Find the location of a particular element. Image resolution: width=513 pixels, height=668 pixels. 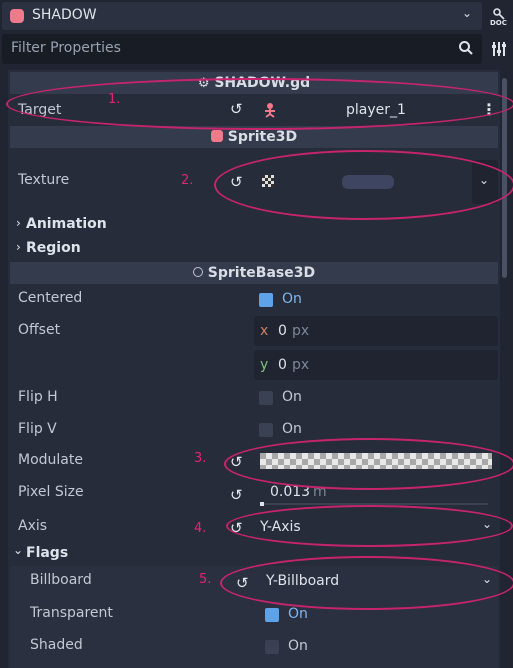

flip-v-value: On is located at coordinates (292, 429).